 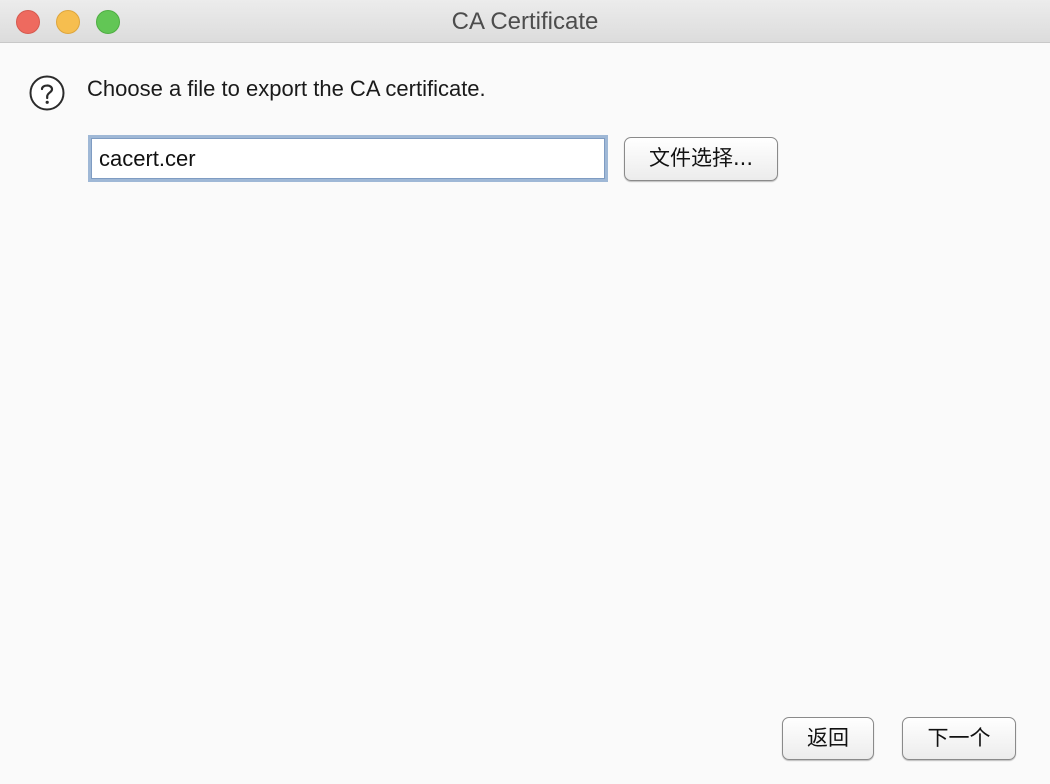 I want to click on question-circle-icon, so click(x=47, y=93).